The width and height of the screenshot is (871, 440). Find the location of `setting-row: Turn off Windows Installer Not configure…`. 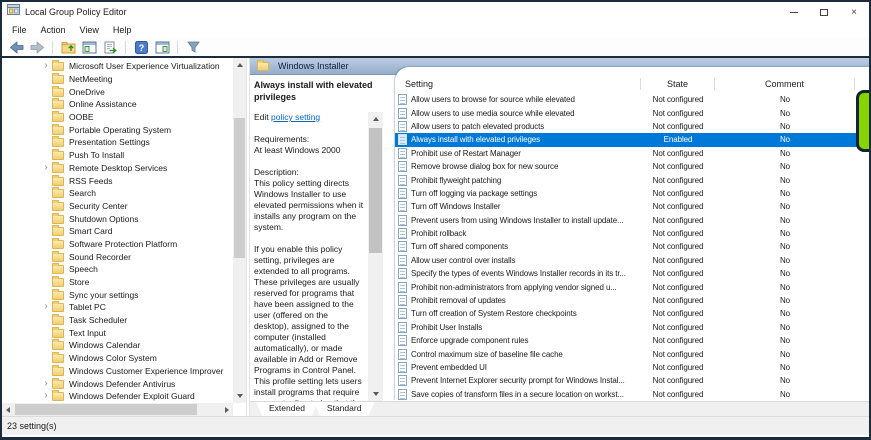

setting-row: Turn off Windows Installer Not configure… is located at coordinates (632, 206).